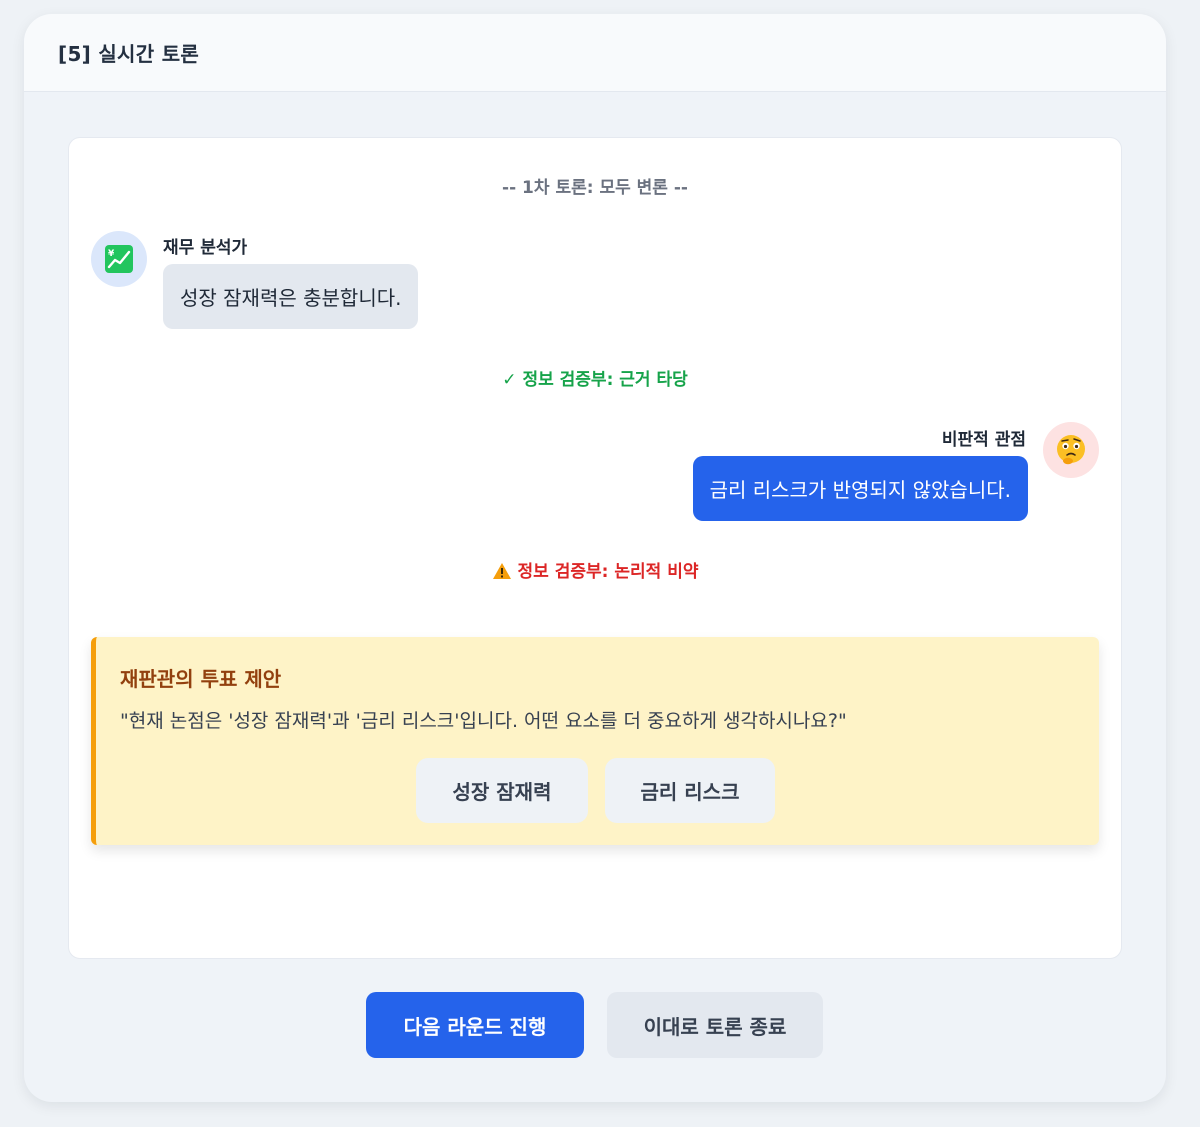 Image resolution: width=1200 pixels, height=1127 pixels. I want to click on speaker-name: 비판적 관점, so click(983, 440).